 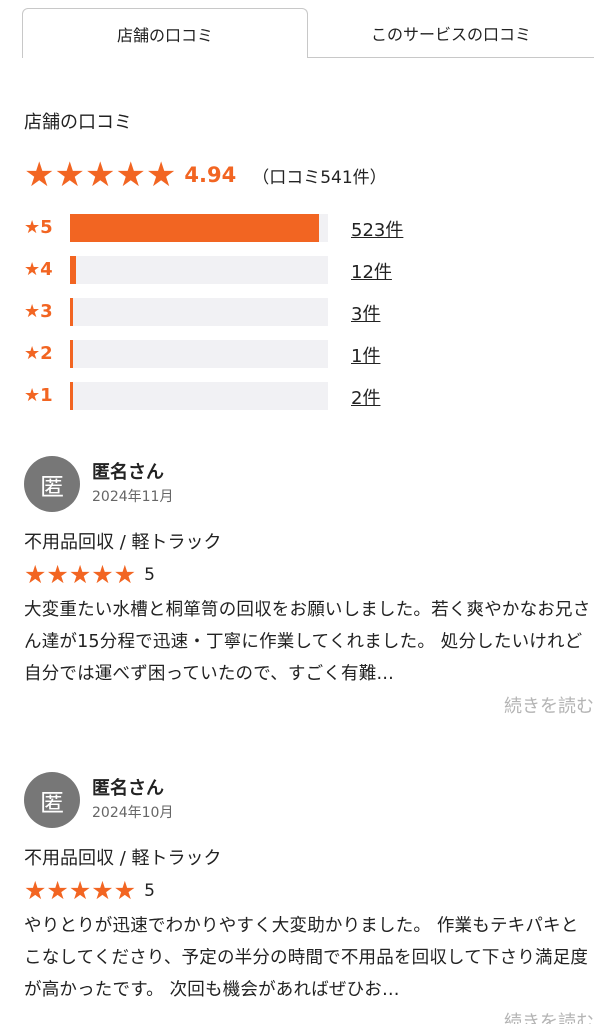 I want to click on dist-row-3: ★3 3件, so click(x=224, y=311).